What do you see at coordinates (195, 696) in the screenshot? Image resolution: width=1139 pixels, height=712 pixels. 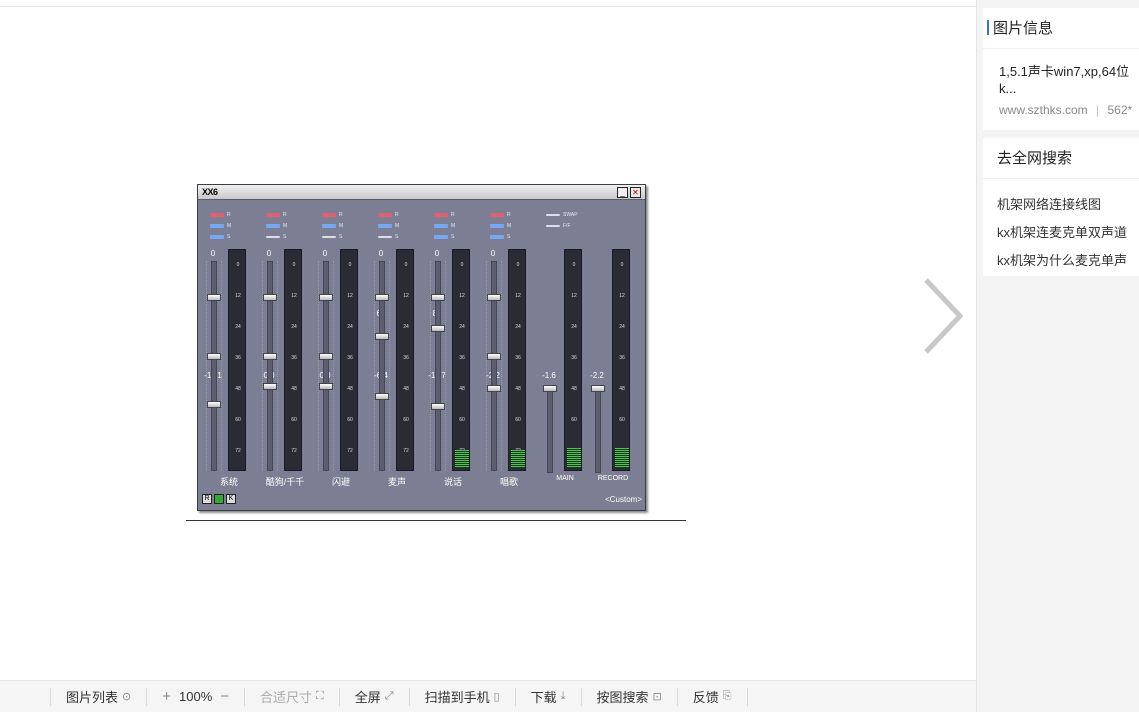 I see `zoom-control: + 100% −` at bounding box center [195, 696].